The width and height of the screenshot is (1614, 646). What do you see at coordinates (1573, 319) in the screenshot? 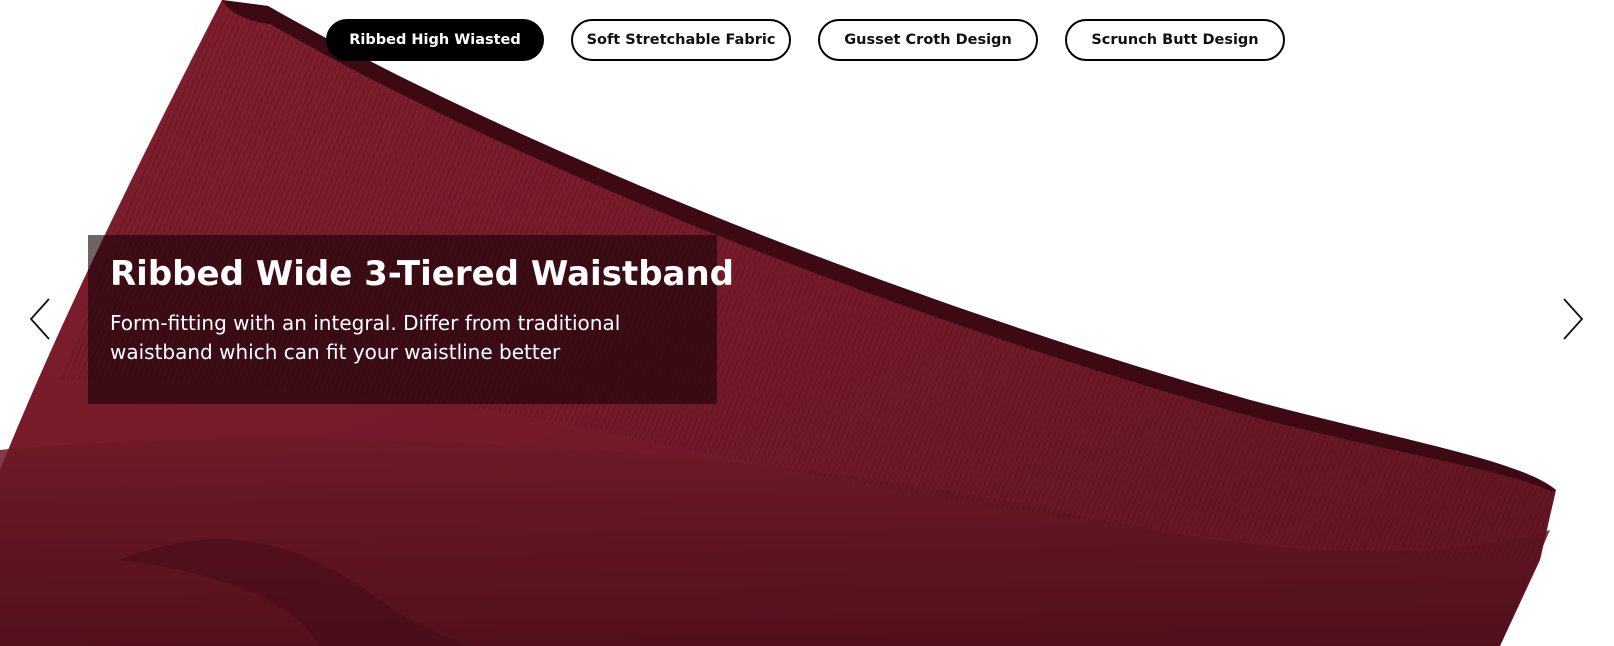
I see `chevron-right-icon` at bounding box center [1573, 319].